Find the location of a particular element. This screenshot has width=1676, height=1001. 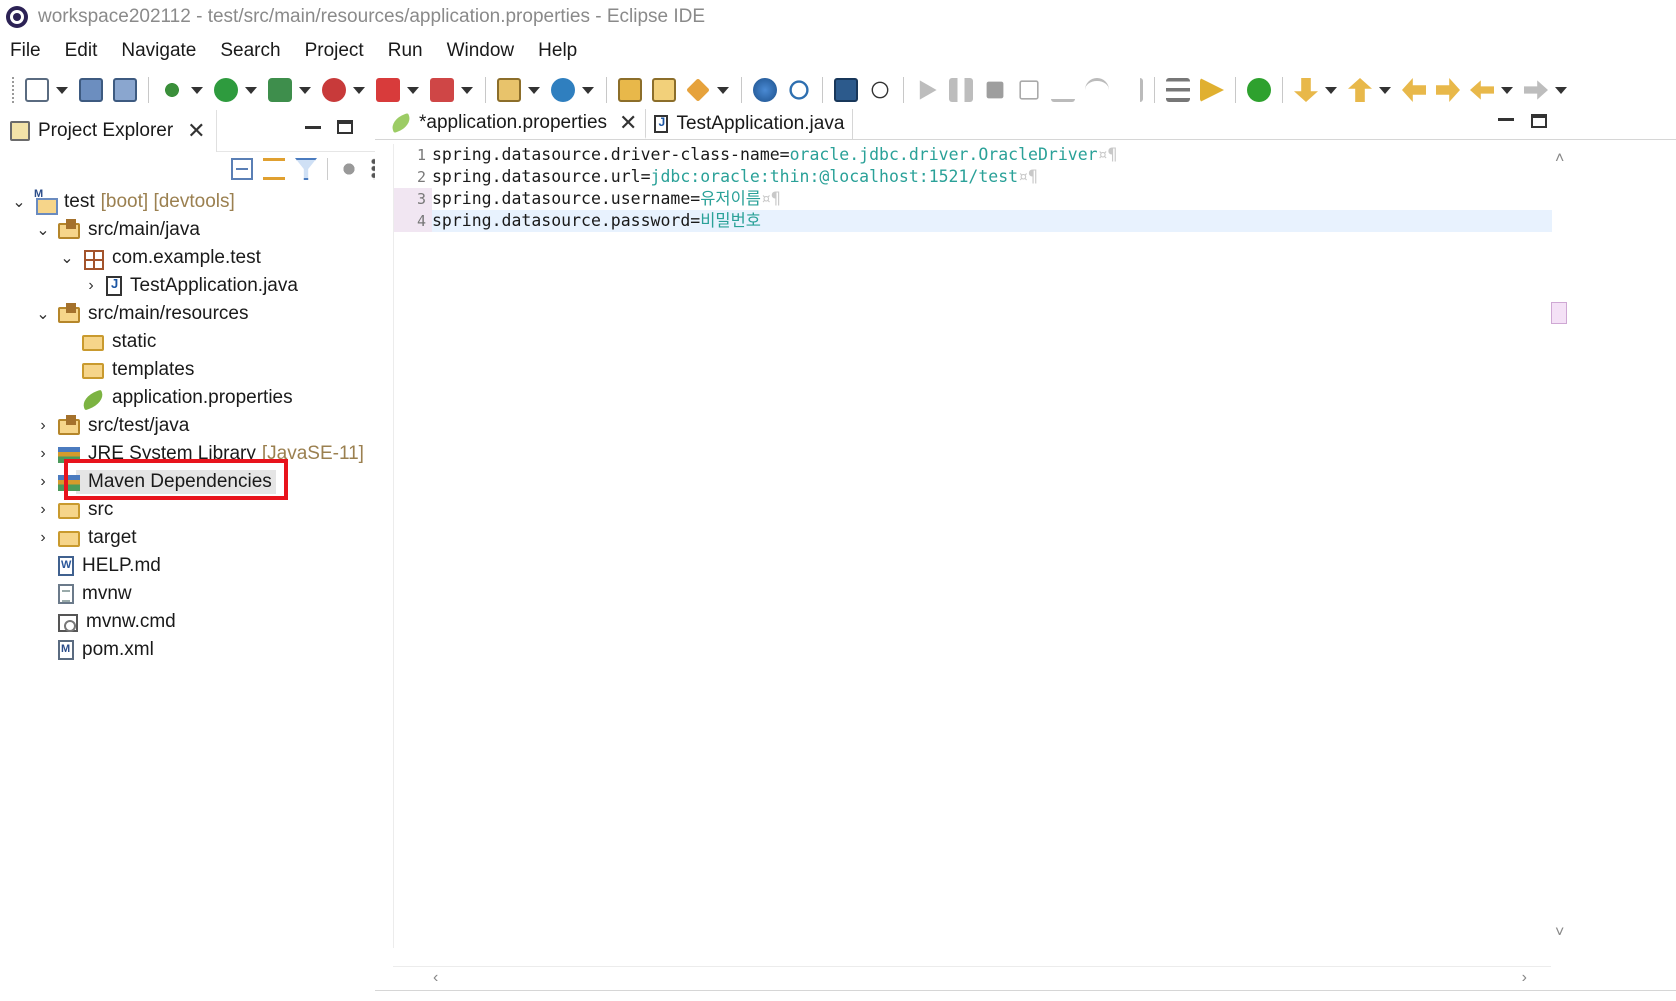

stop-dropdown-icon is located at coordinates (413, 90).